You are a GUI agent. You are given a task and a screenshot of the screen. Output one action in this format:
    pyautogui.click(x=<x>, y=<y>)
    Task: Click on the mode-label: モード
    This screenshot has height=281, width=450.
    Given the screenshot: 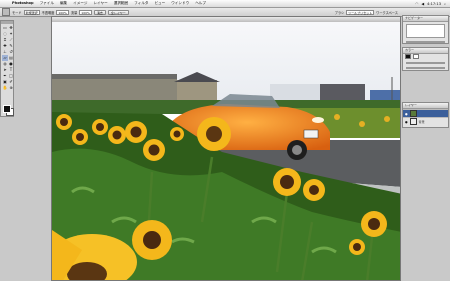 What is the action you would take?
    pyautogui.click(x=17, y=12)
    